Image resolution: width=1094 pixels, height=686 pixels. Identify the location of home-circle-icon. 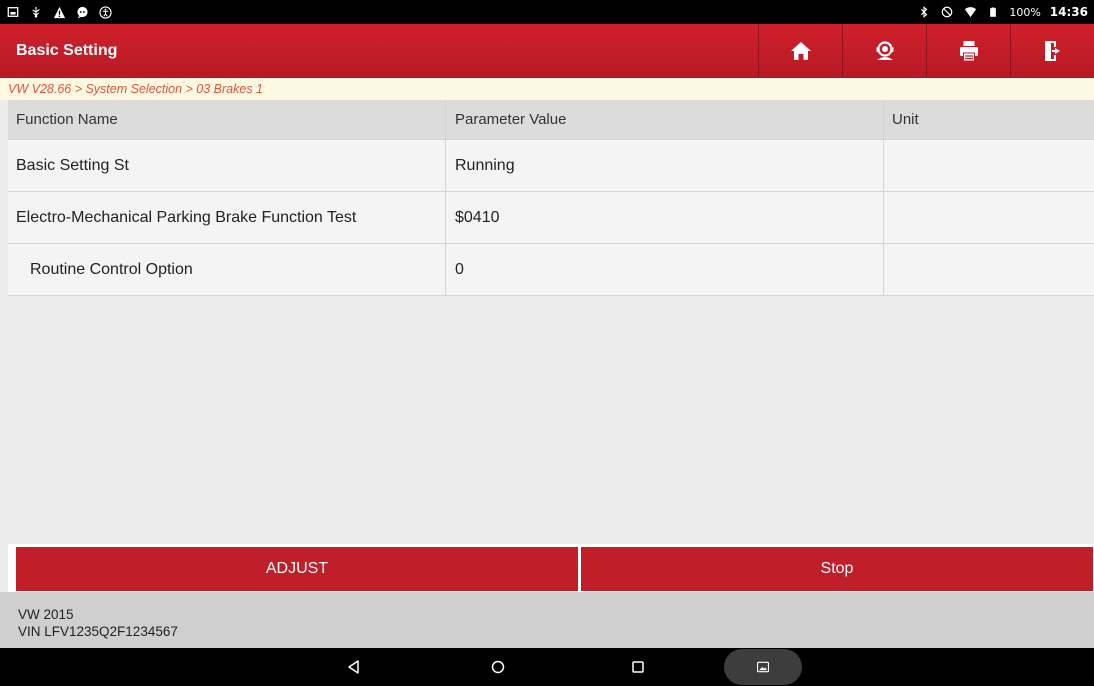
(498, 667).